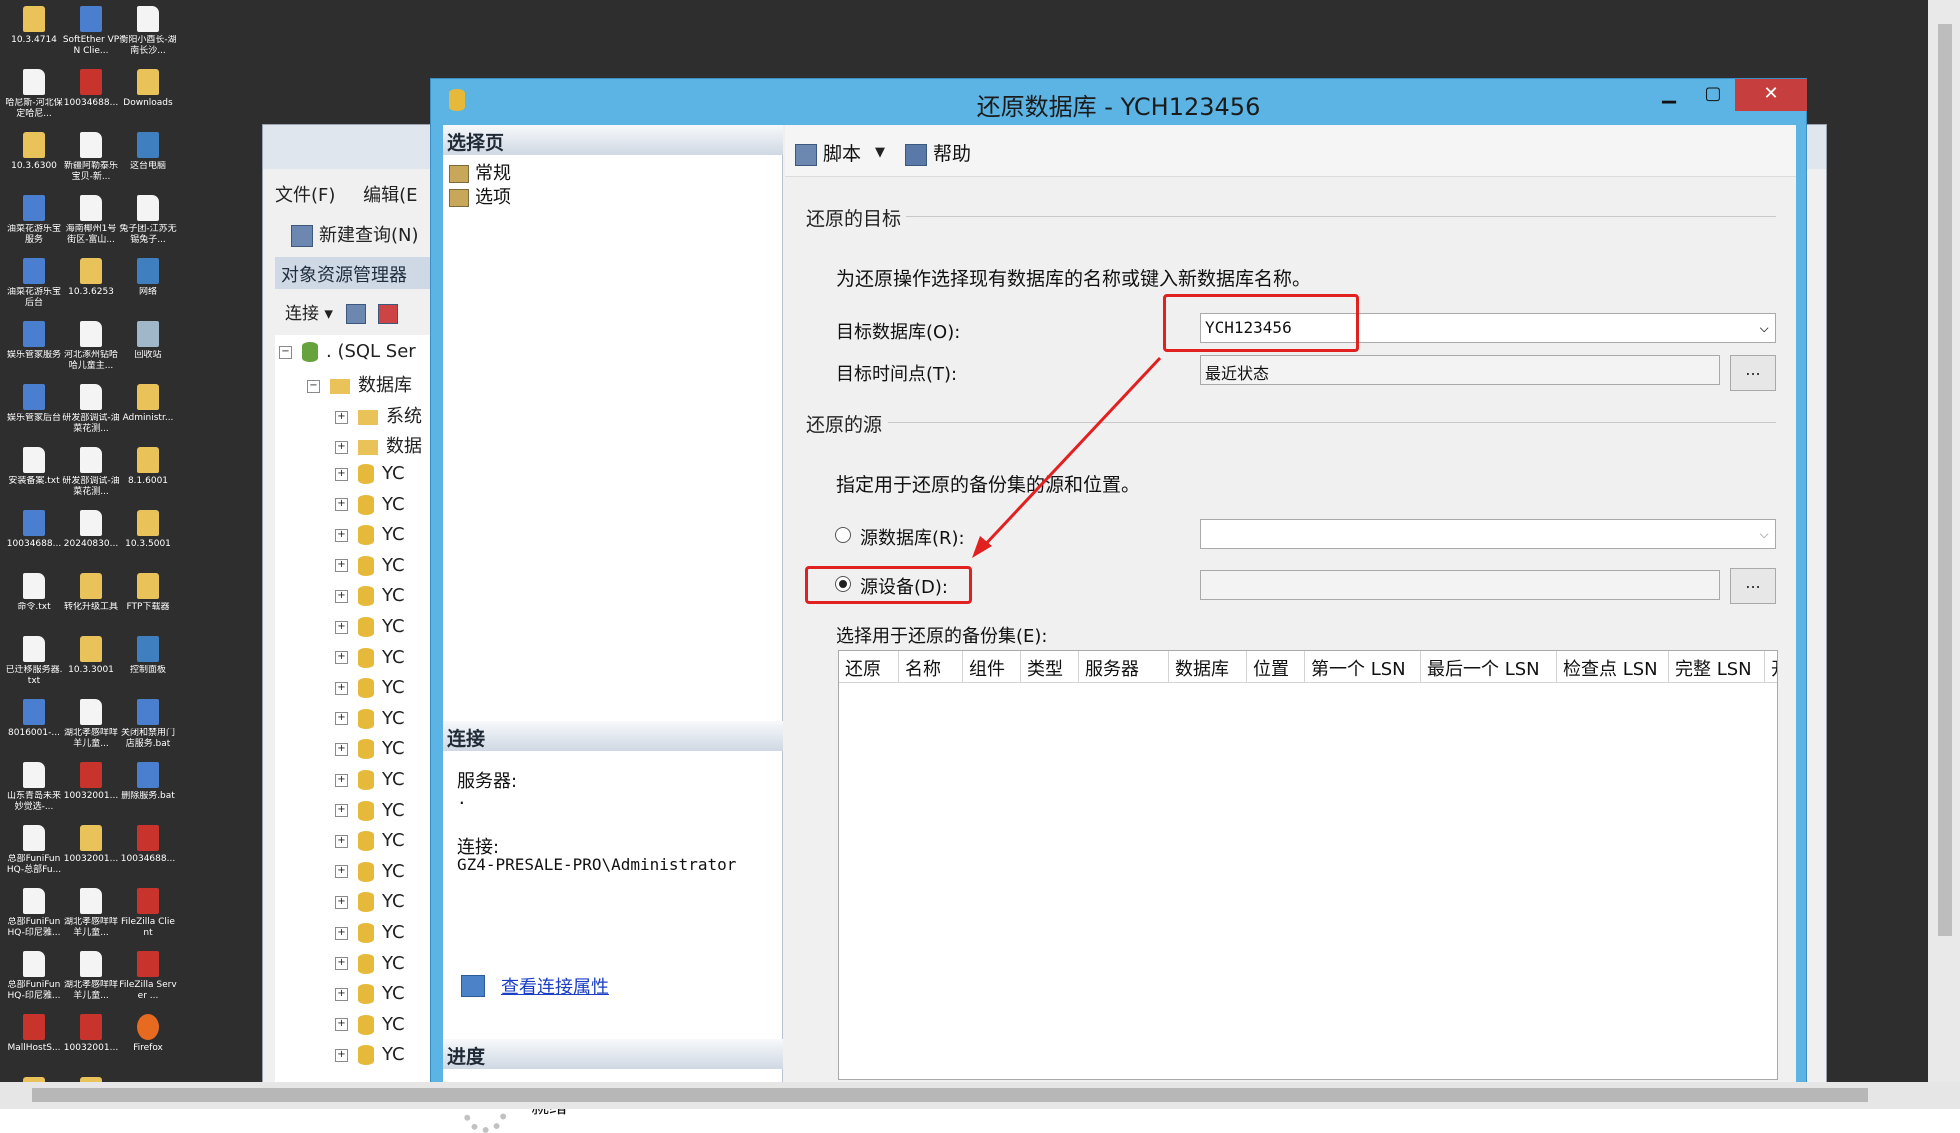 The image size is (1960, 1133). Describe the element at coordinates (1067, 457) in the screenshot. I see `annotation-arrow` at that location.